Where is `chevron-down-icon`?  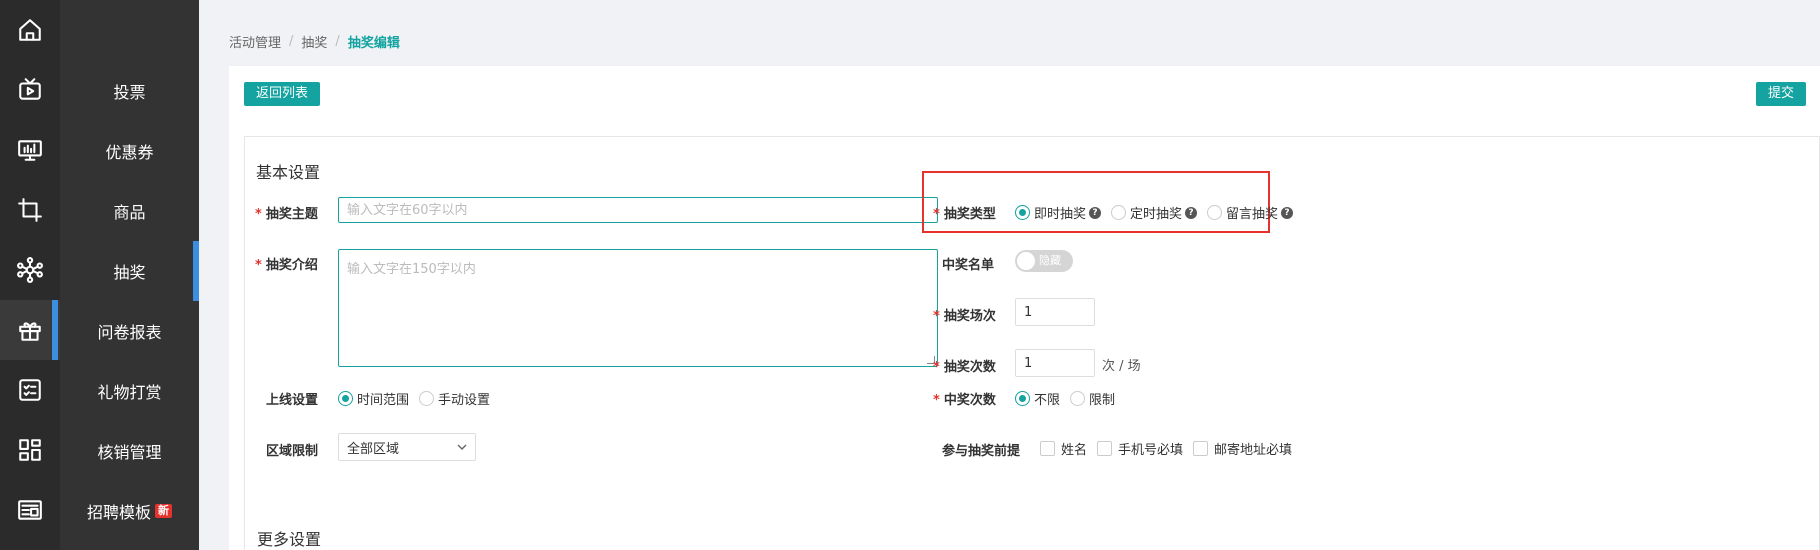 chevron-down-icon is located at coordinates (462, 447).